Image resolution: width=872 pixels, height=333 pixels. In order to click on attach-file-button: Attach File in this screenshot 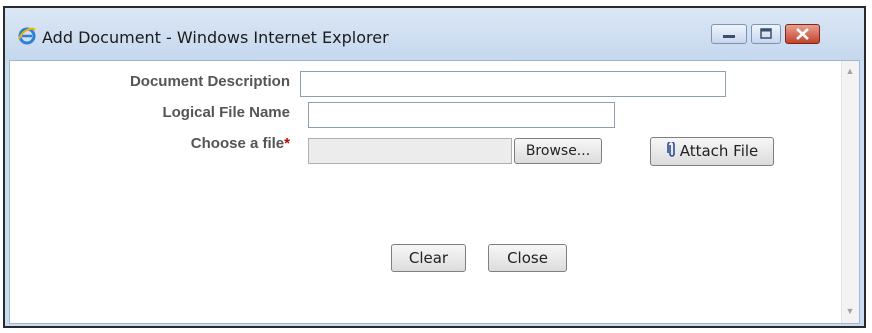, I will do `click(712, 151)`.